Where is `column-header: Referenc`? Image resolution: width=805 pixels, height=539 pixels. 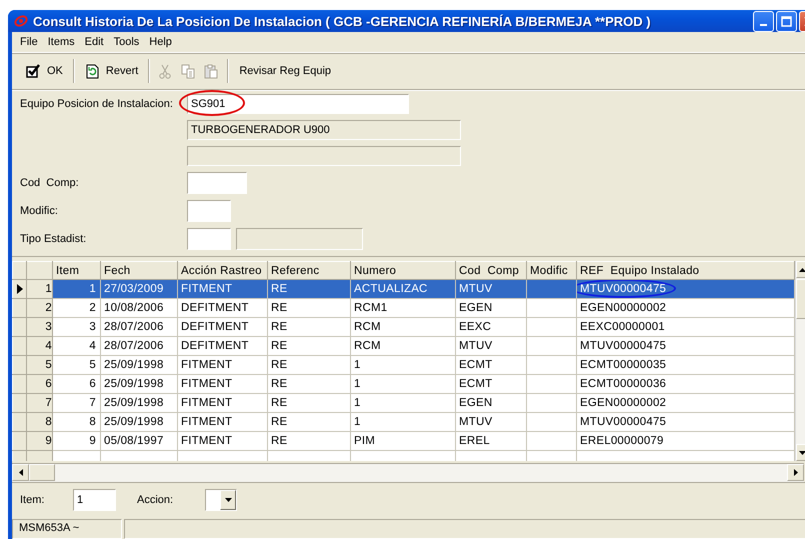 column-header: Referenc is located at coordinates (309, 271).